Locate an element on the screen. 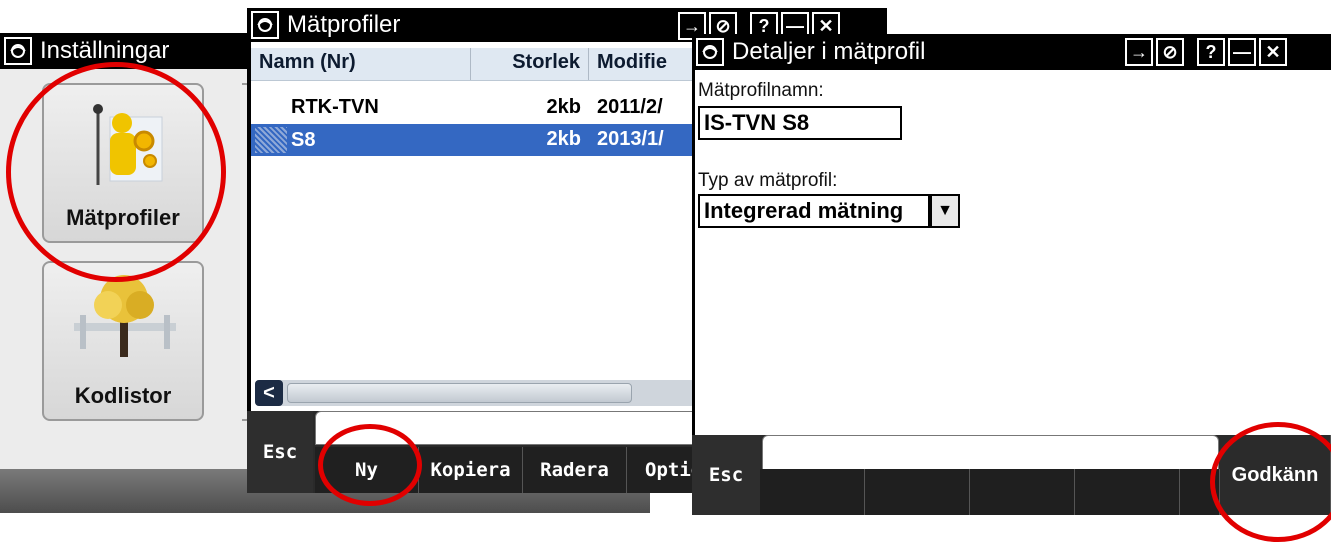  profile-name-field: IS-TVN S8 is located at coordinates (800, 123).